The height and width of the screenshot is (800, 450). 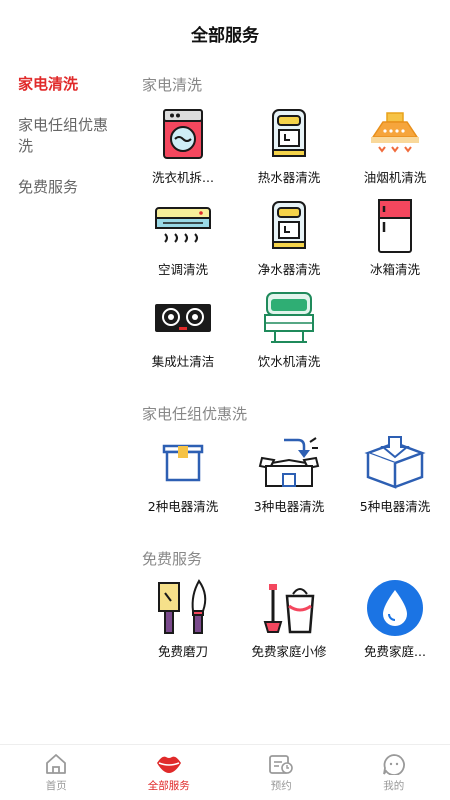 I want to click on header: 全部服务, so click(x=225, y=32).